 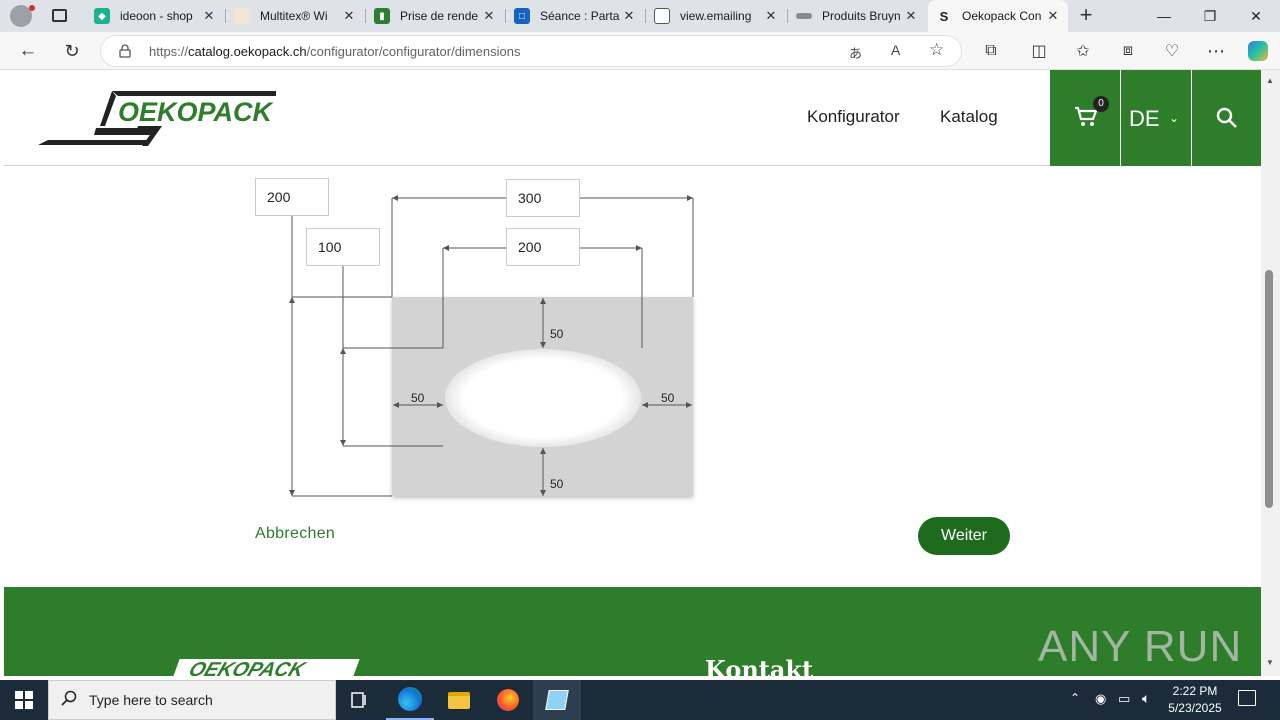 I want to click on logo-wordmark: OEKOPACK, so click(x=195, y=112).